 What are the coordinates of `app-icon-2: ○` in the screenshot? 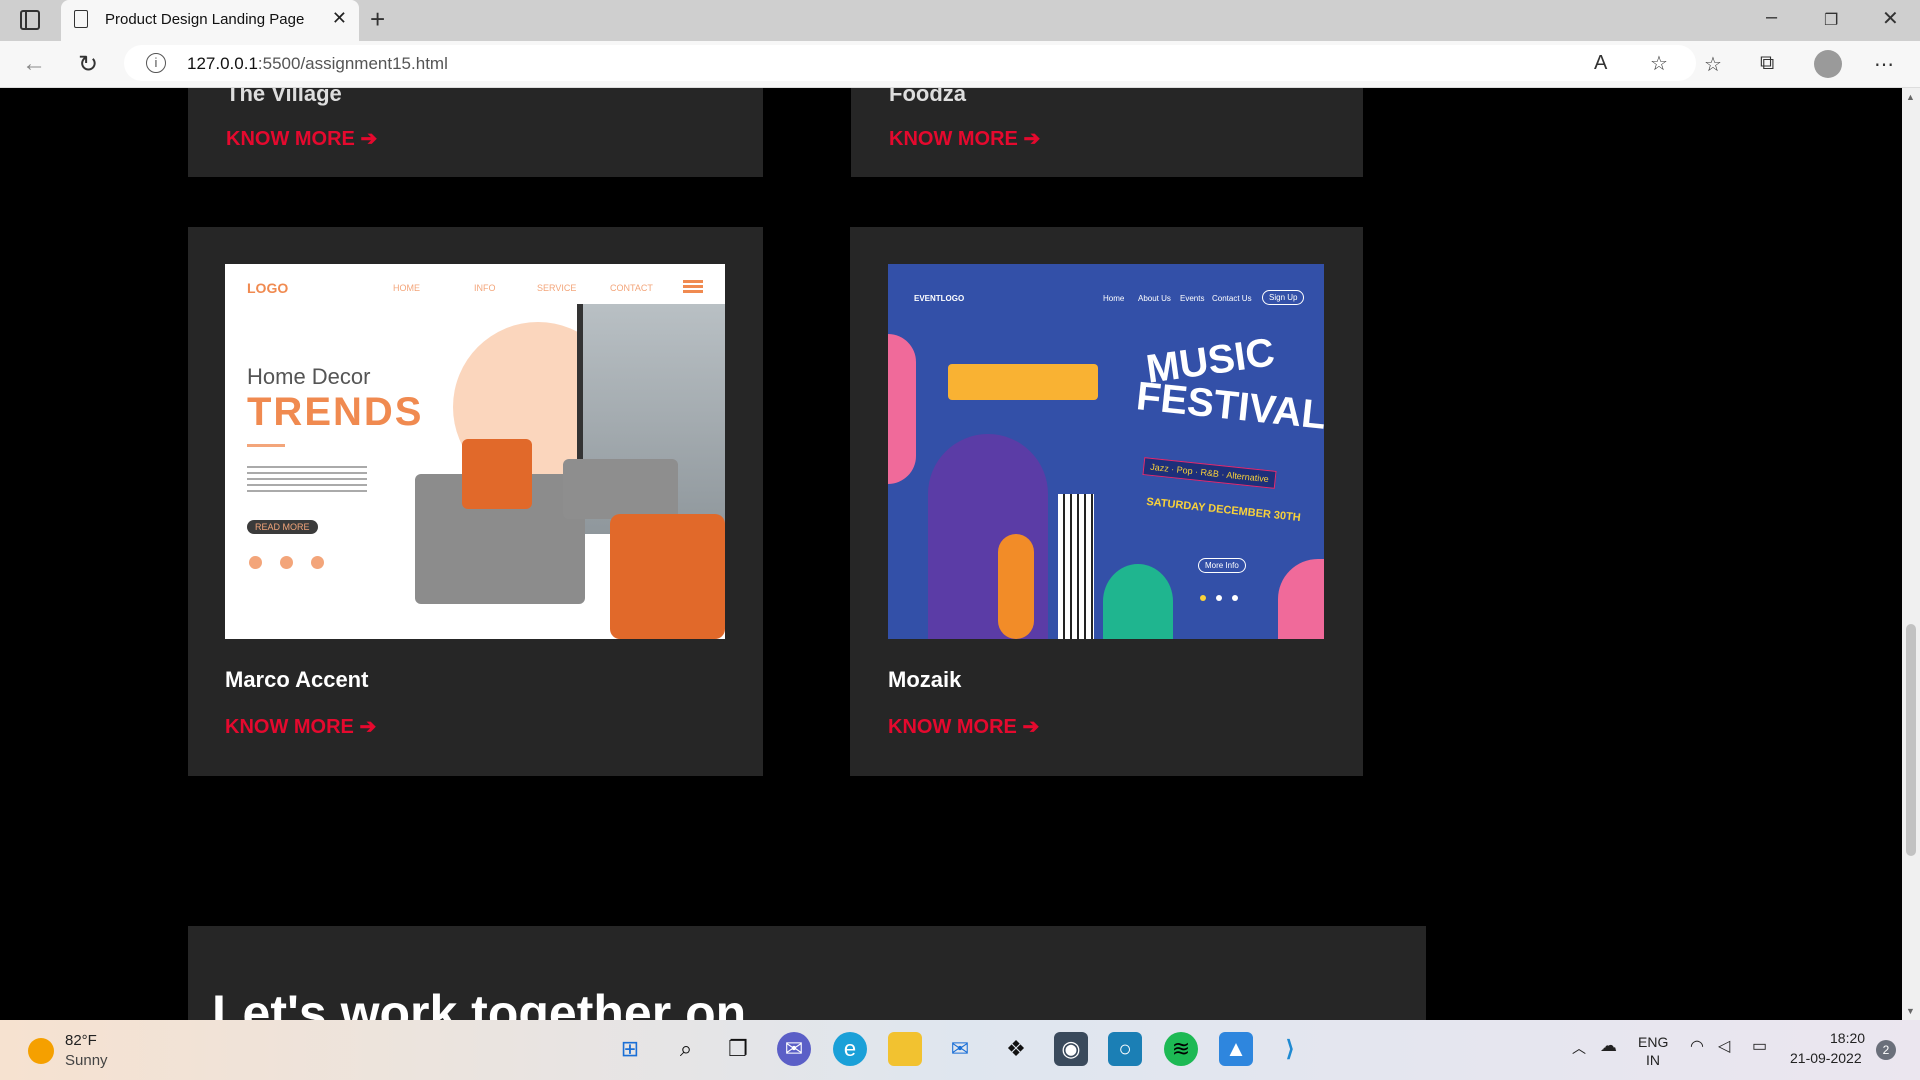 It's located at (1125, 1049).